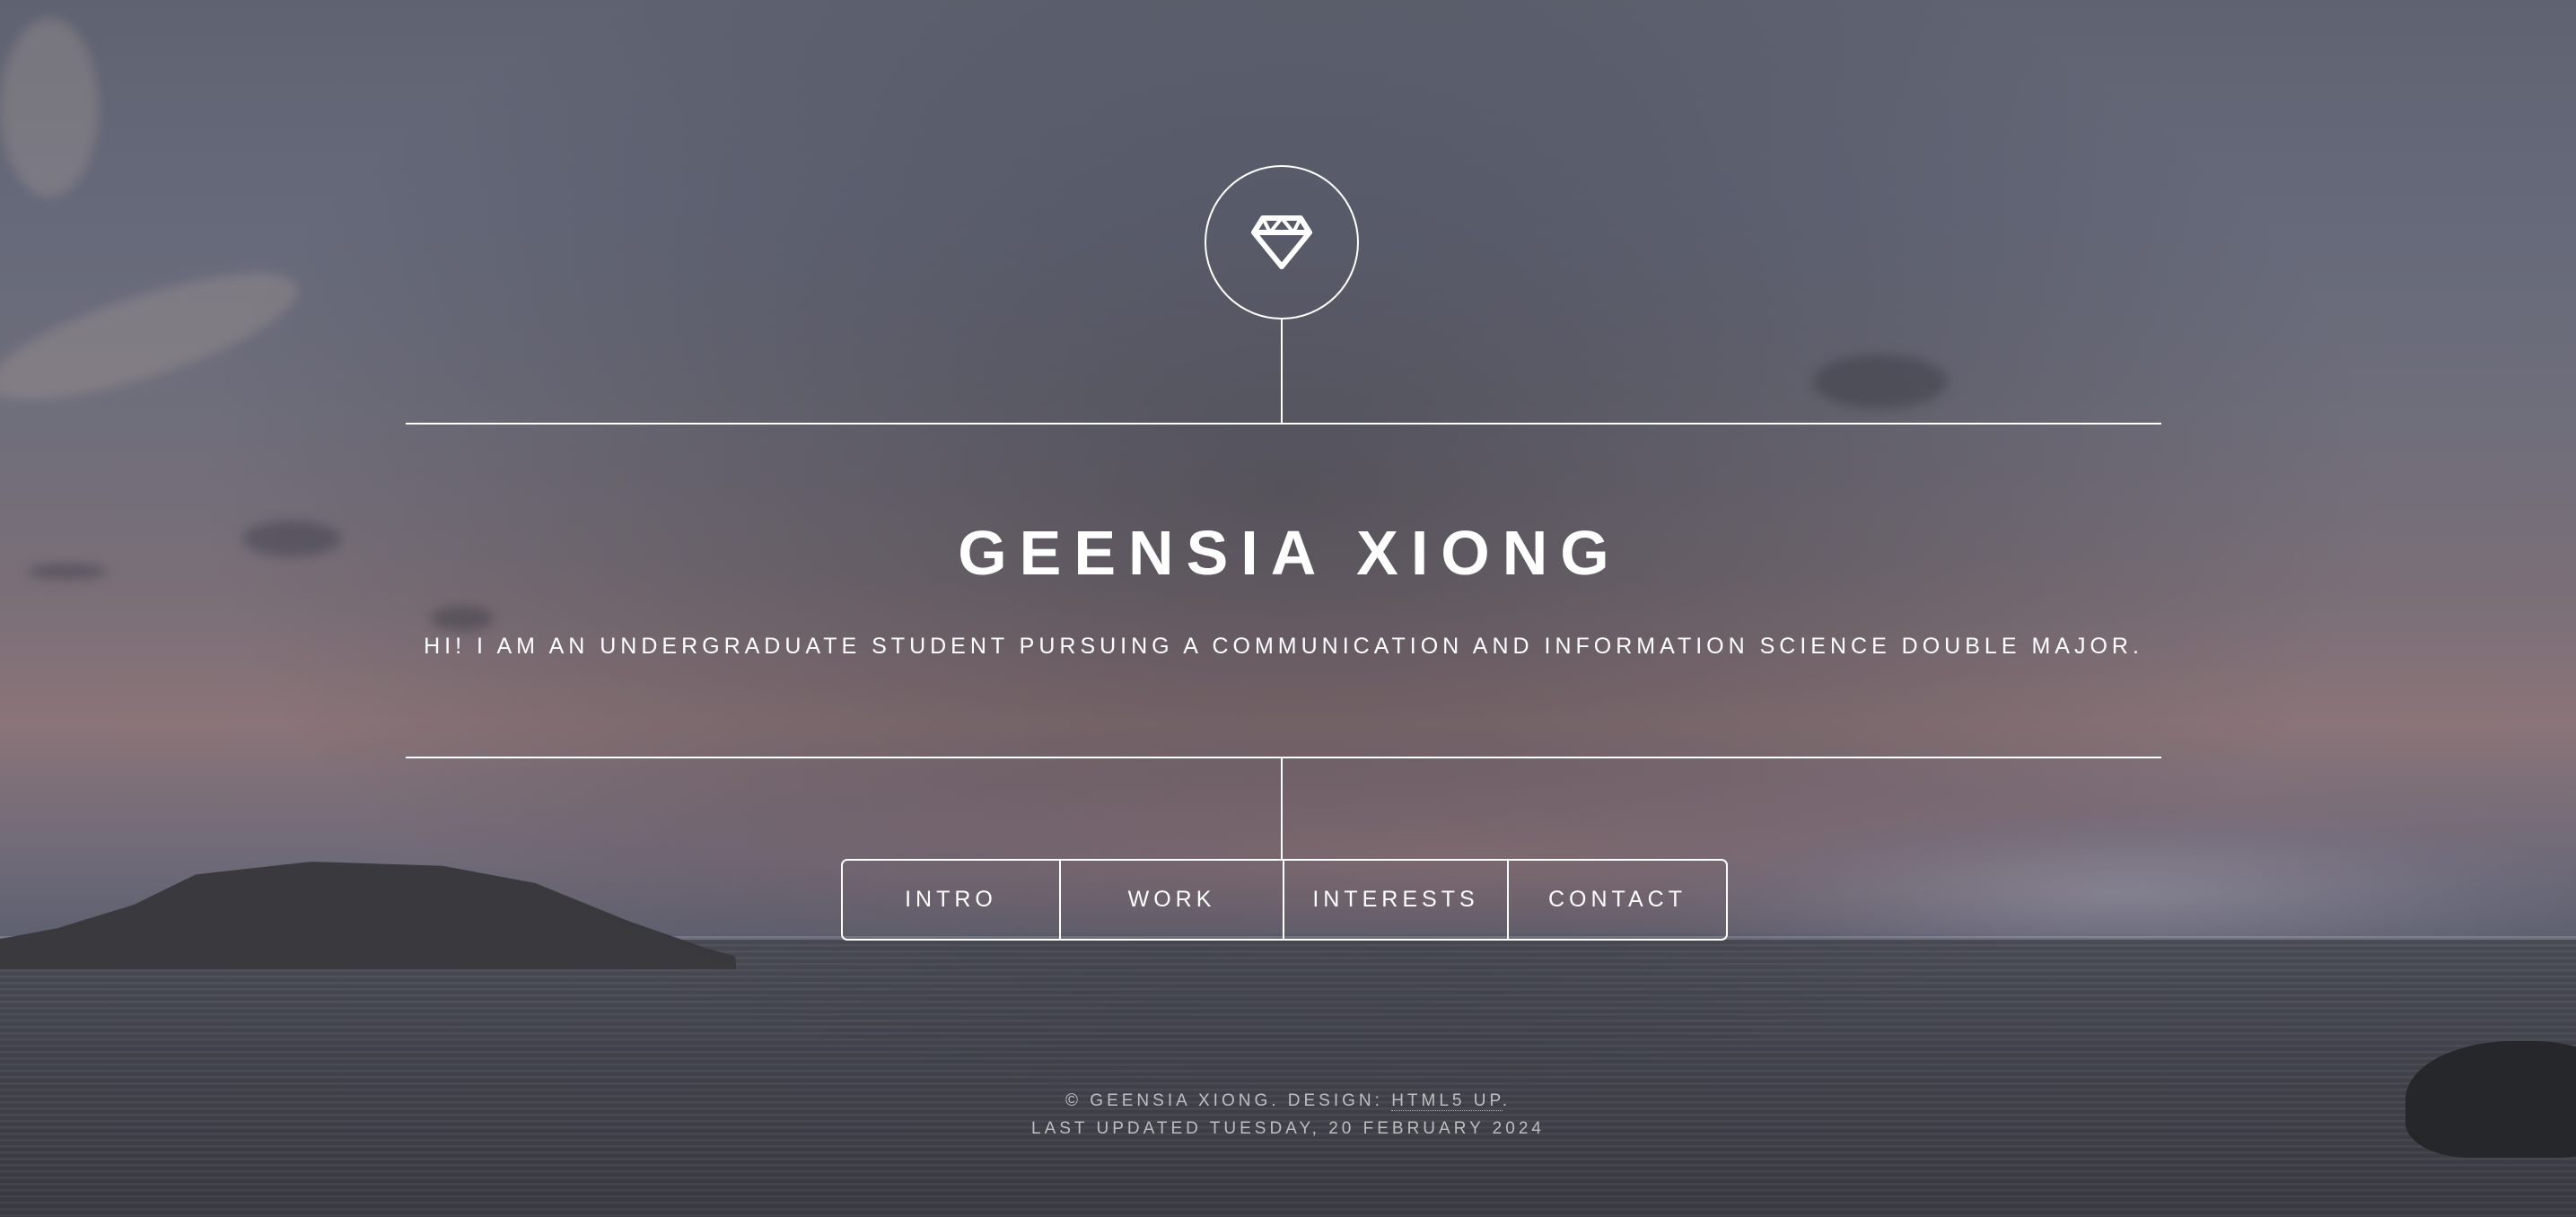  What do you see at coordinates (1616, 900) in the screenshot?
I see `nav-contact: CONTACT` at bounding box center [1616, 900].